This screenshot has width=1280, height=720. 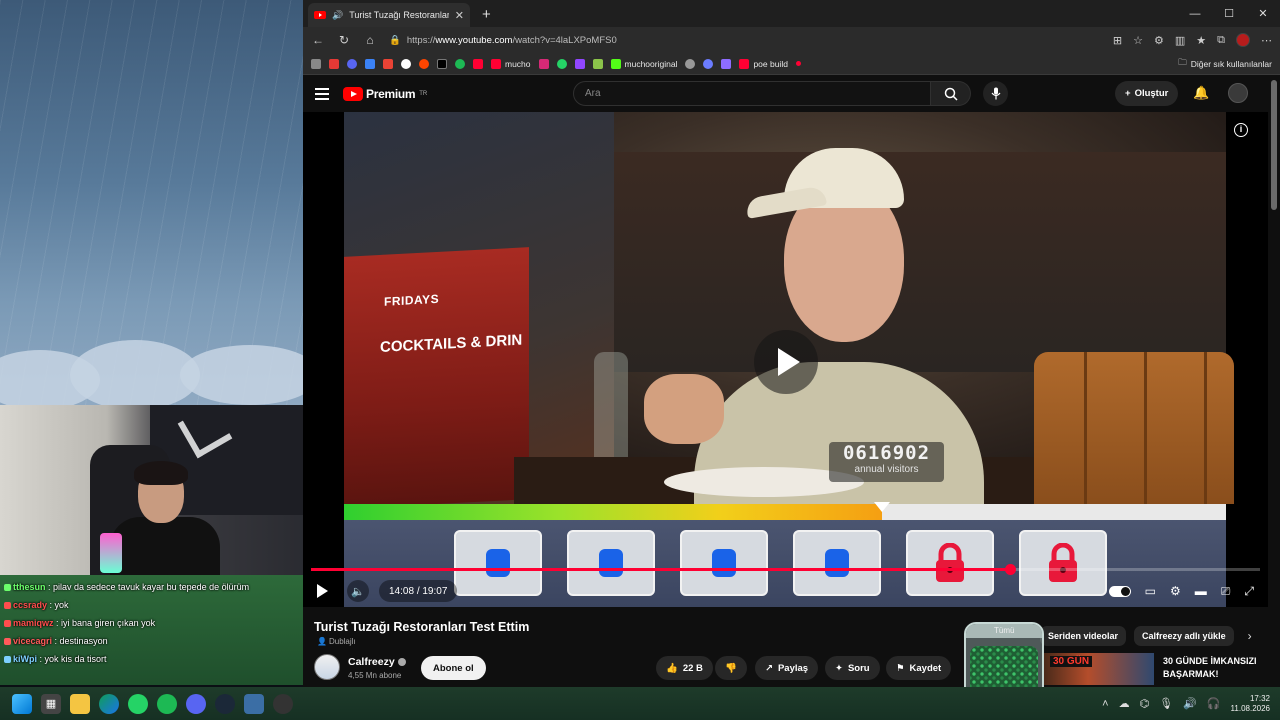 What do you see at coordinates (643, 63) in the screenshot?
I see `bookmark-muchooriginal: muchooriginal` at bounding box center [643, 63].